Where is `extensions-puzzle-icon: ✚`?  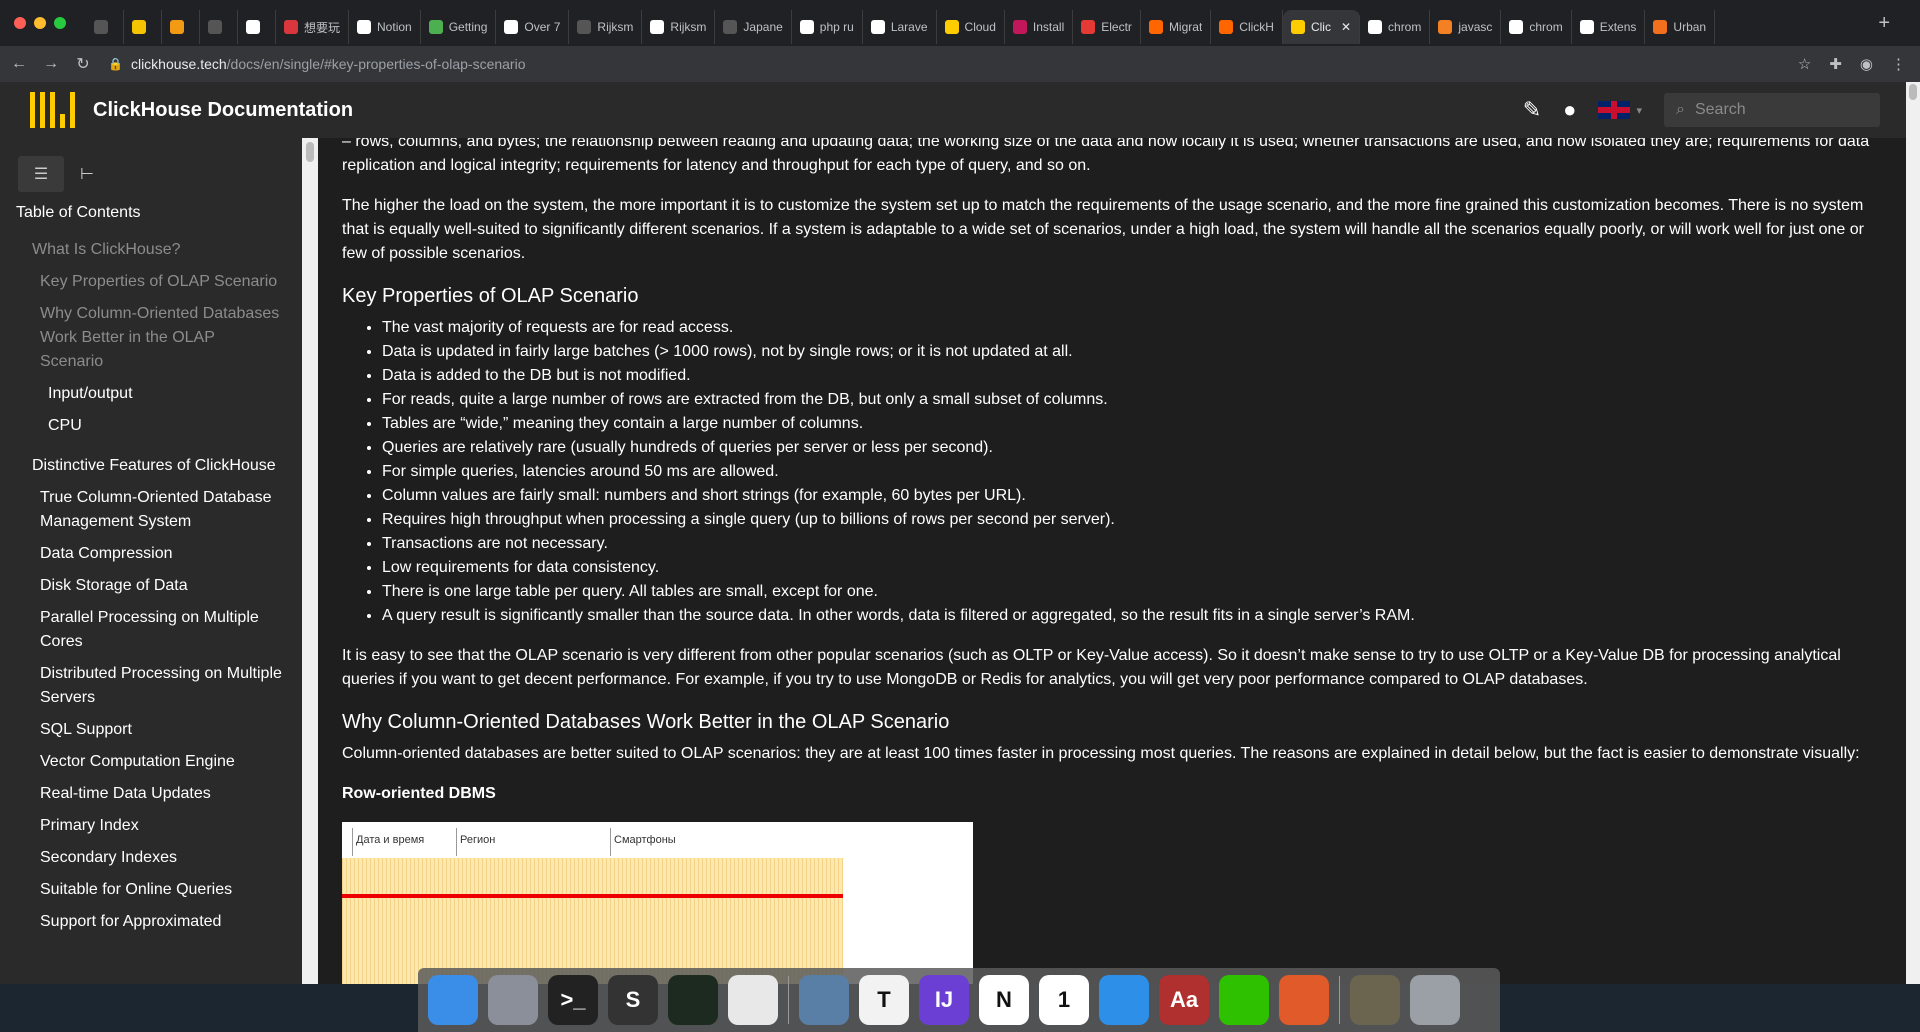 extensions-puzzle-icon: ✚ is located at coordinates (1835, 64).